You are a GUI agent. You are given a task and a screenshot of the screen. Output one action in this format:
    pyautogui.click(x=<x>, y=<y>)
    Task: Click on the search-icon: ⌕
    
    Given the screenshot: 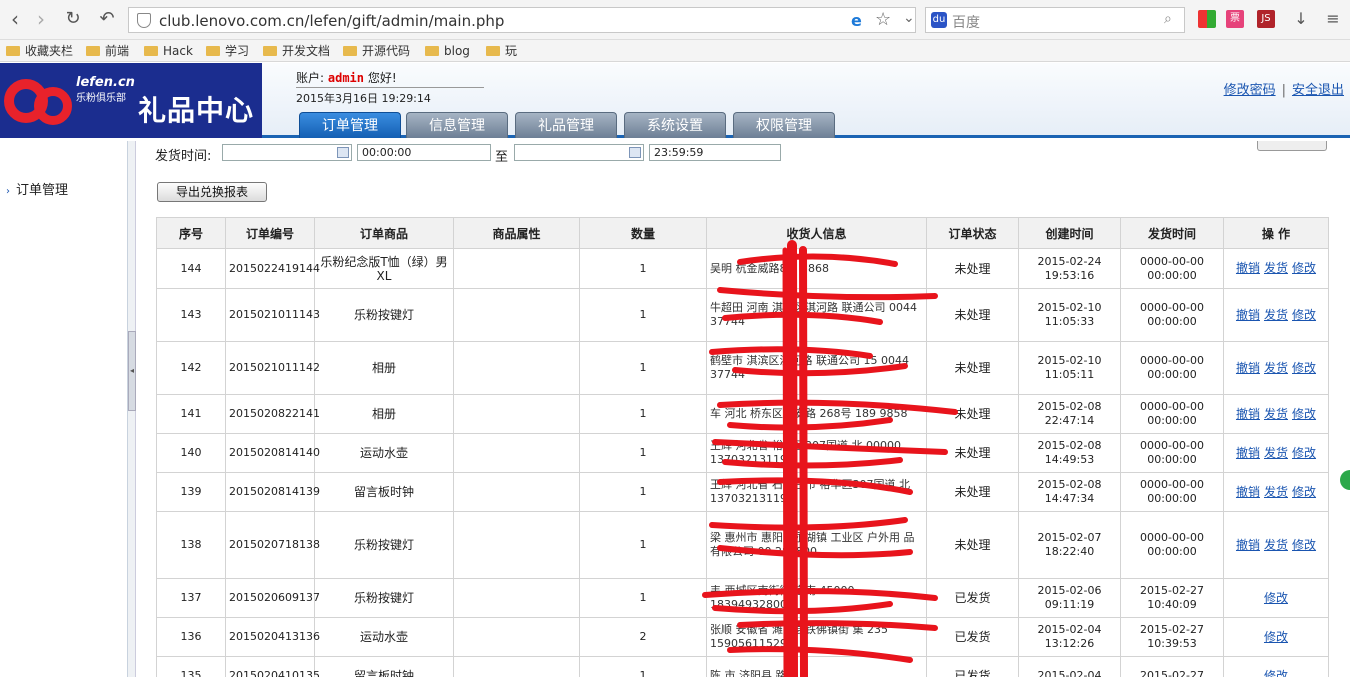 What is the action you would take?
    pyautogui.click(x=1168, y=19)
    